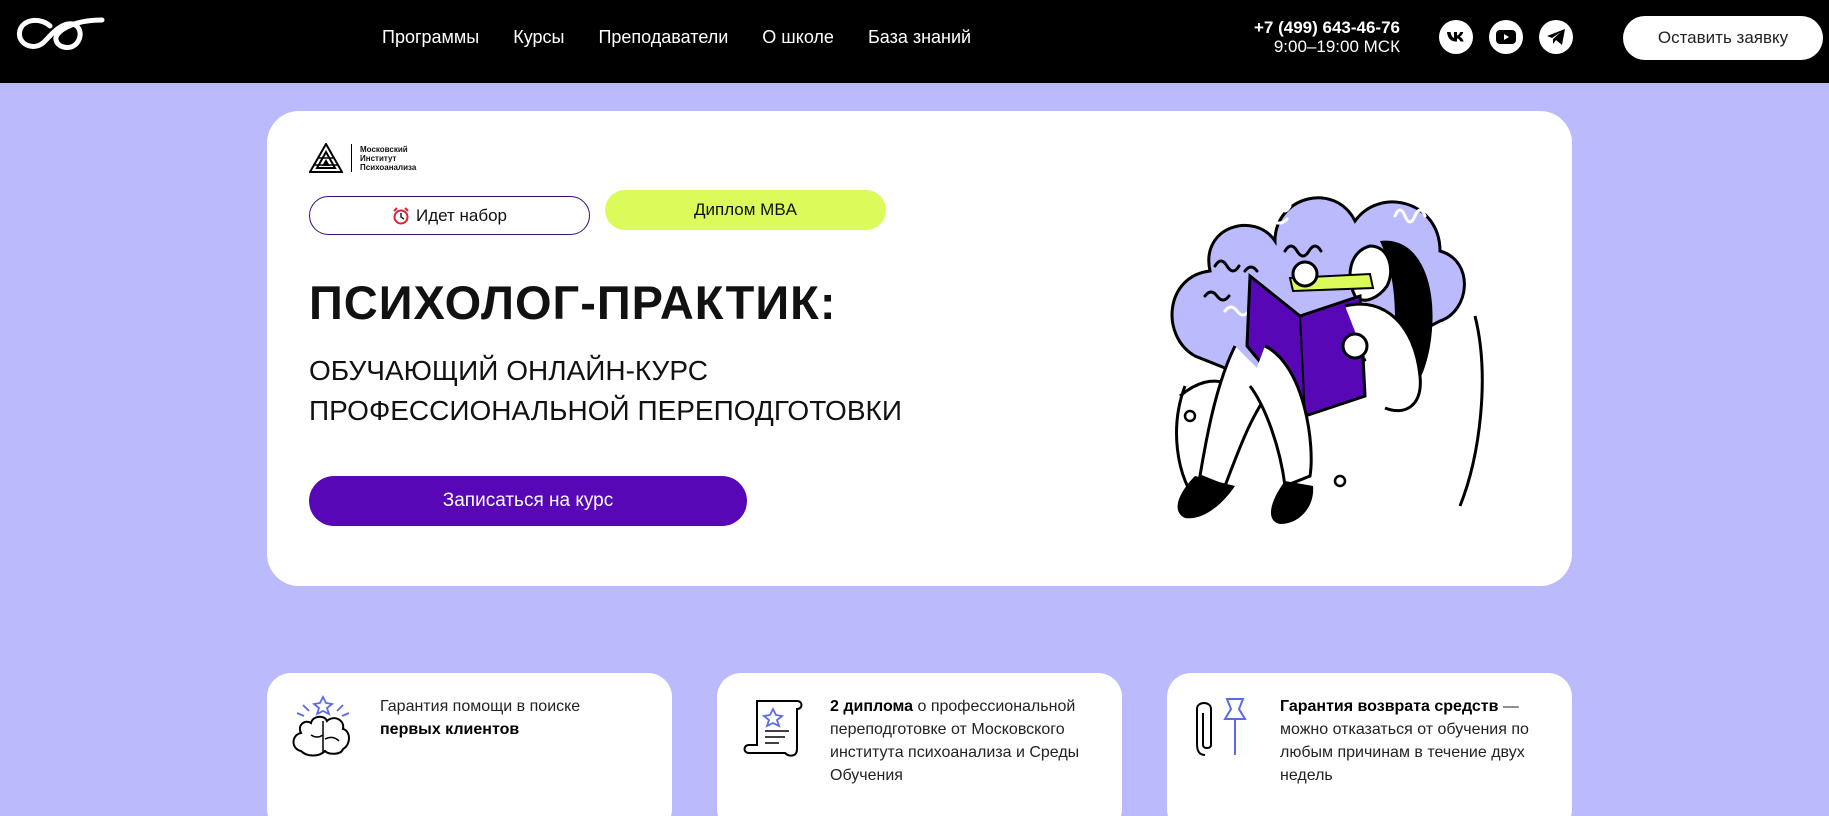 The width and height of the screenshot is (1829, 816). Describe the element at coordinates (469, 744) in the screenshot. I see `feature-card-clients: Гарантия помощи в поиске первых клиентов` at that location.